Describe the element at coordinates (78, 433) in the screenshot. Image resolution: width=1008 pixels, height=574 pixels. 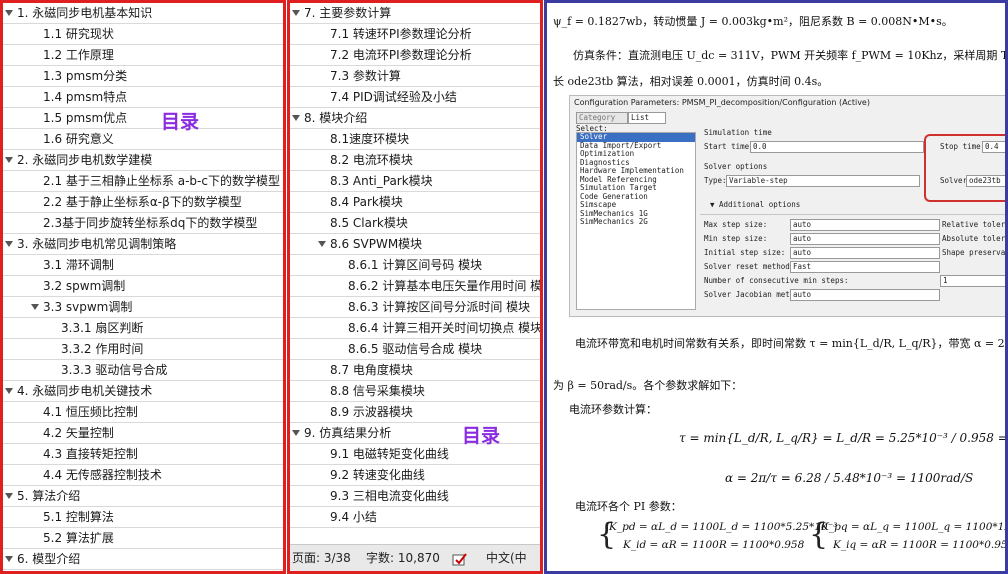
I see `outline-item-label: 4.2 矢量控制` at that location.